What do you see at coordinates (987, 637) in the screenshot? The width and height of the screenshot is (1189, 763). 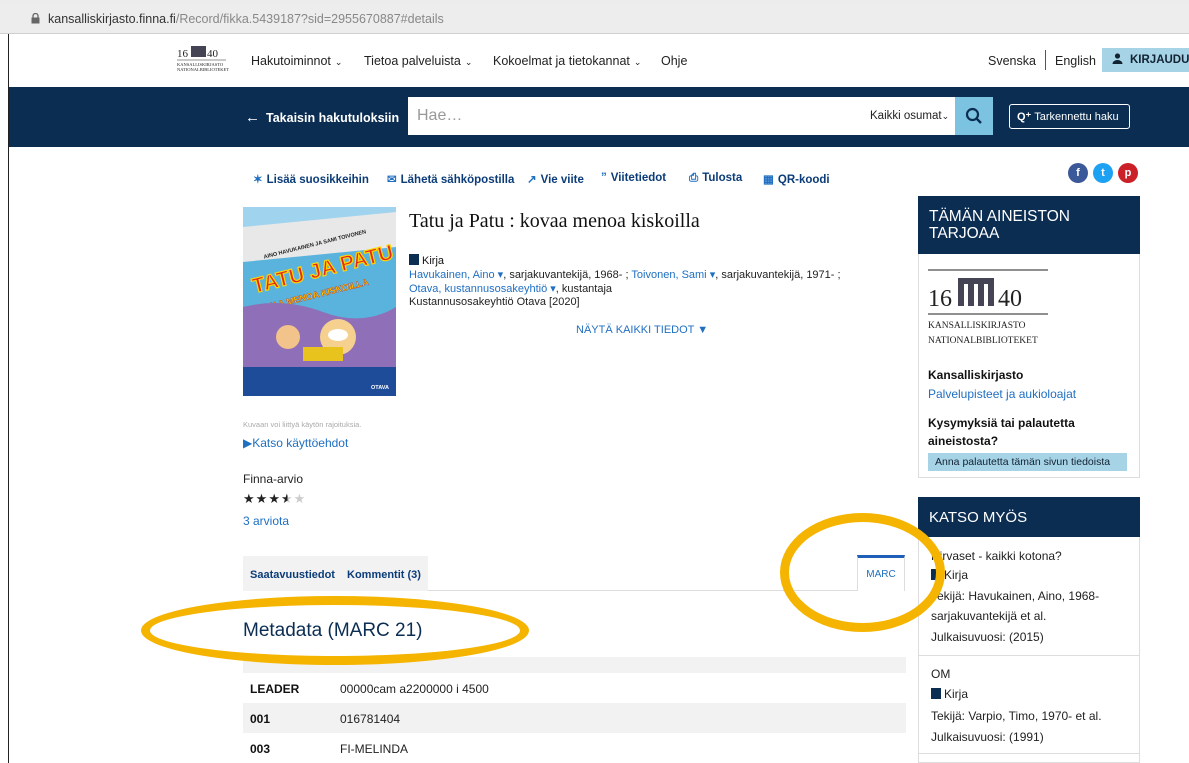 I see `see-also-year: Julkaisuvuosi: (2015)` at bounding box center [987, 637].